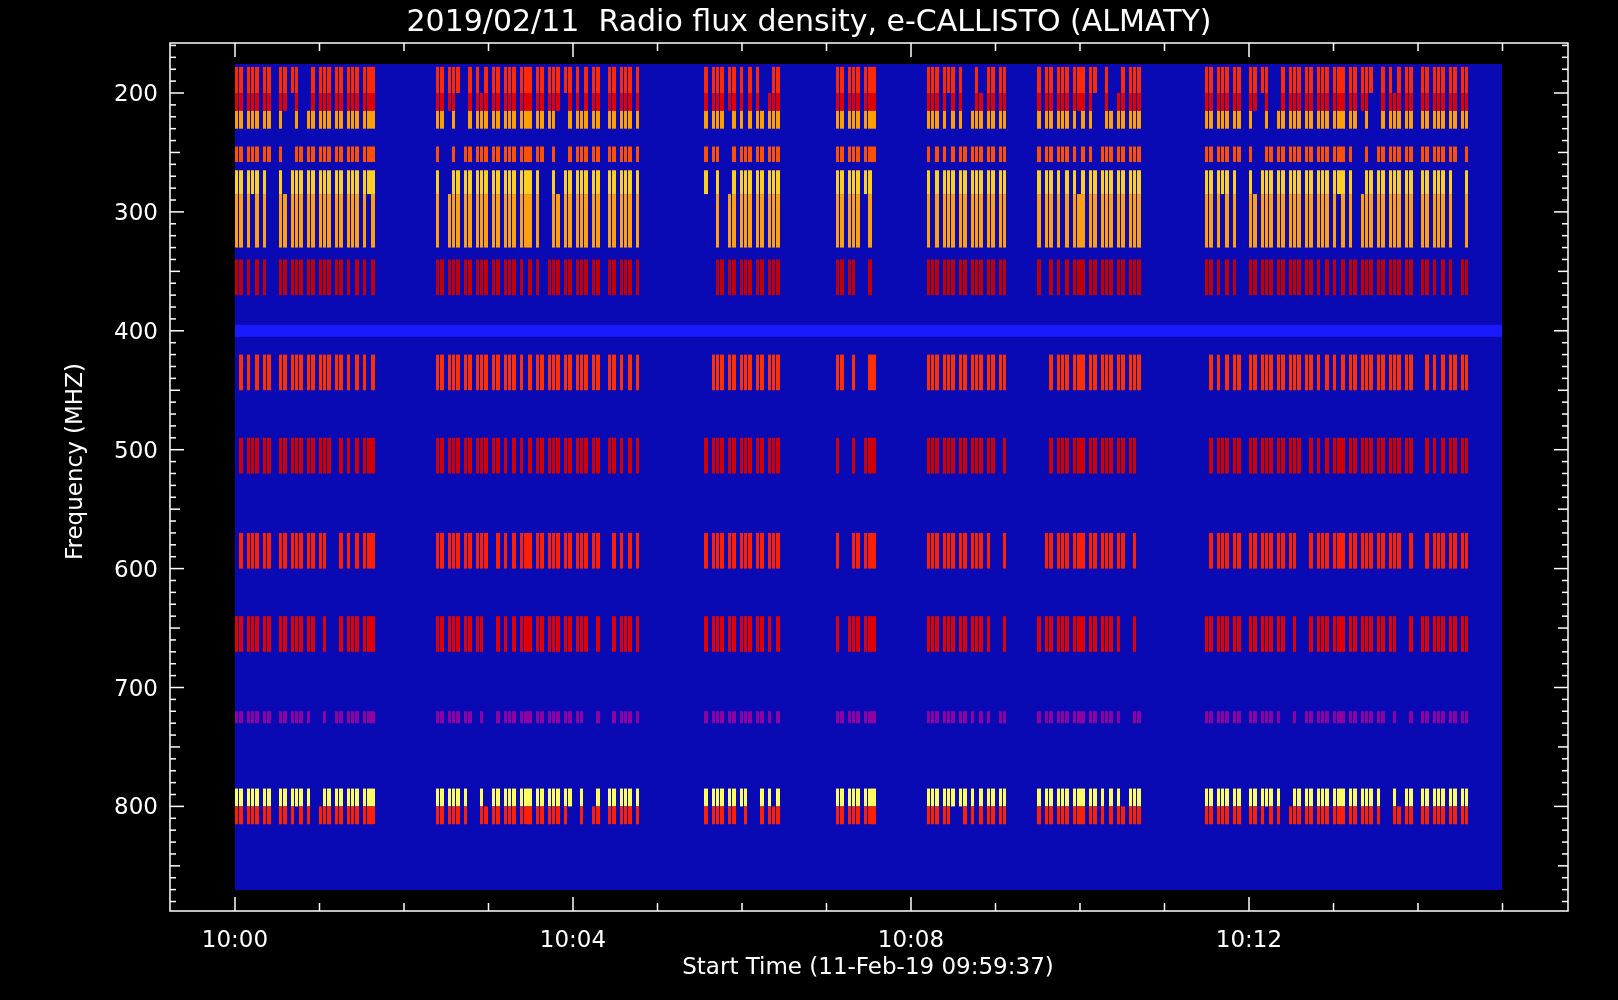 The width and height of the screenshot is (1618, 1000). Describe the element at coordinates (136, 211) in the screenshot. I see `y-tick-label: 300` at that location.